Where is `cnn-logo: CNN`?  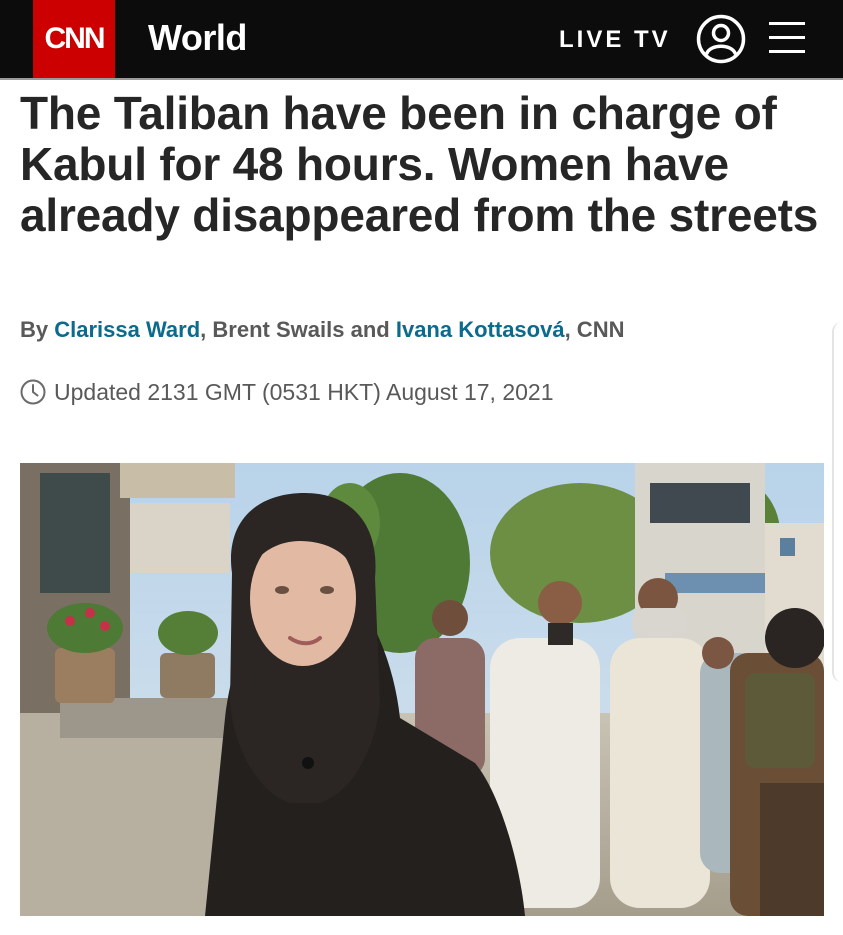
cnn-logo: CNN is located at coordinates (74, 39).